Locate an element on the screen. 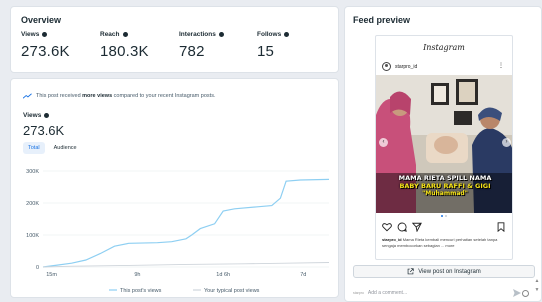  view-on-instagram-button: View post on Instagram is located at coordinates (444, 271).